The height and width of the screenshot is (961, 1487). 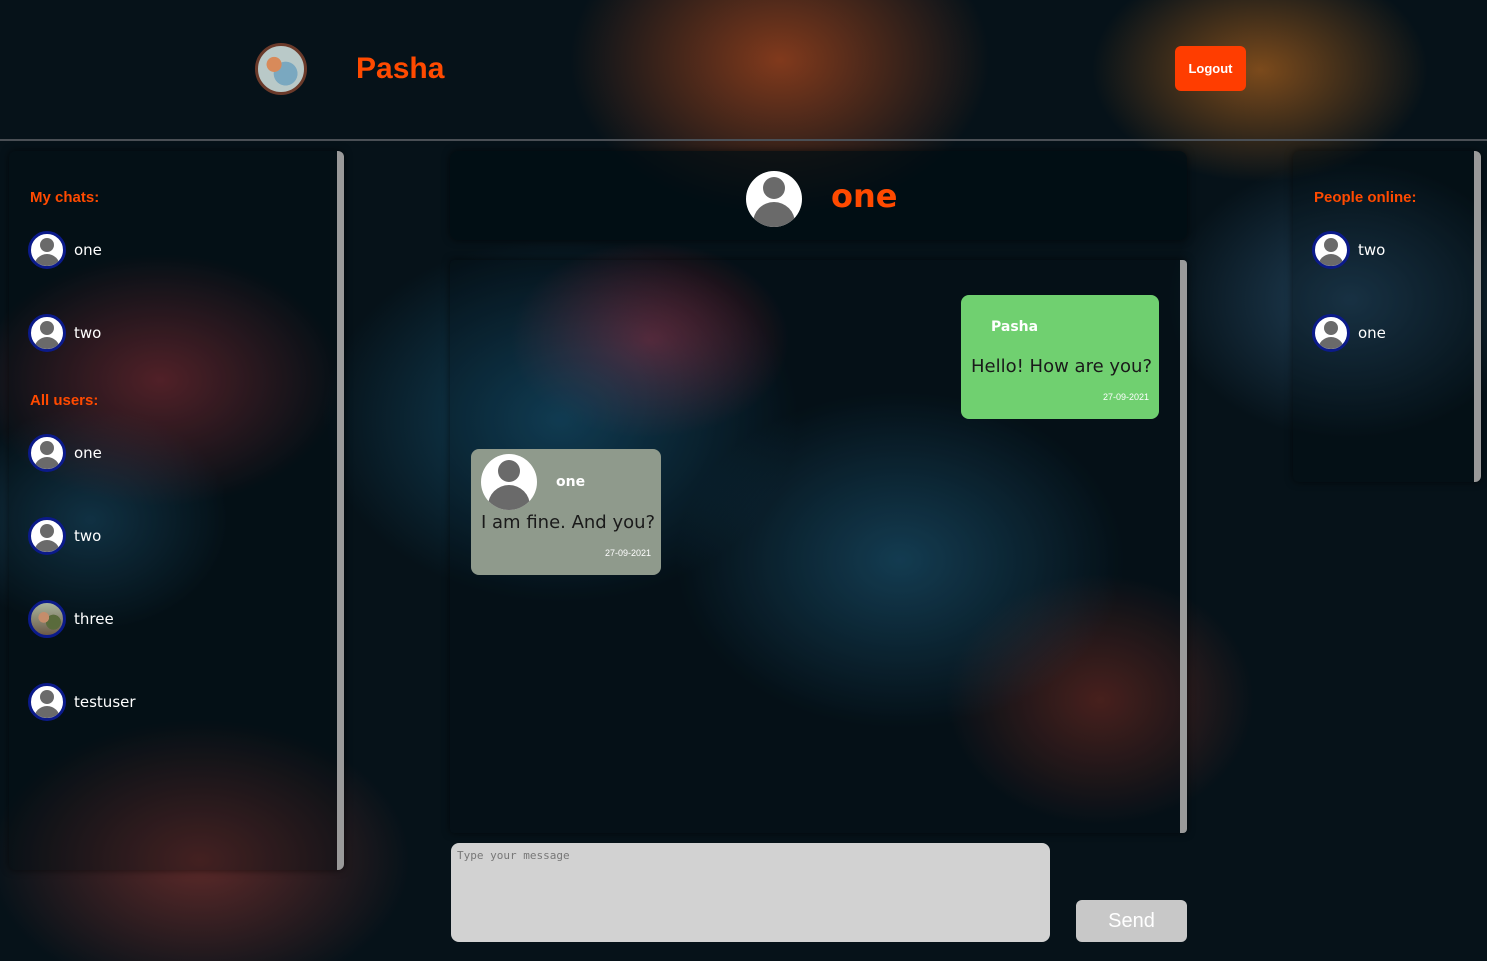 I want to click on my-chats-item-two: two, so click(x=64, y=333).